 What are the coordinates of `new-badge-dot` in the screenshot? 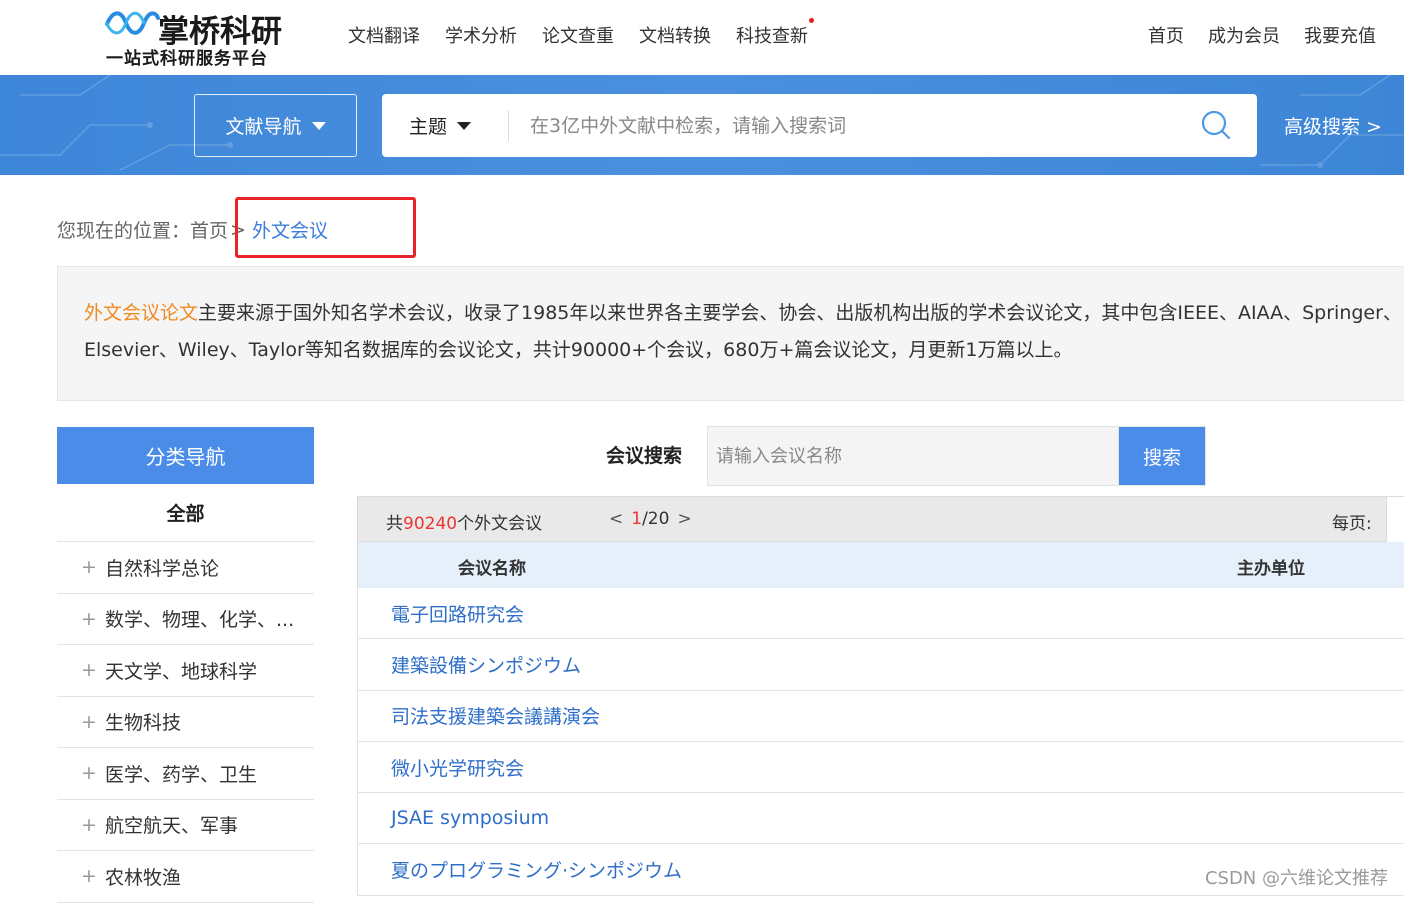 It's located at (811, 20).